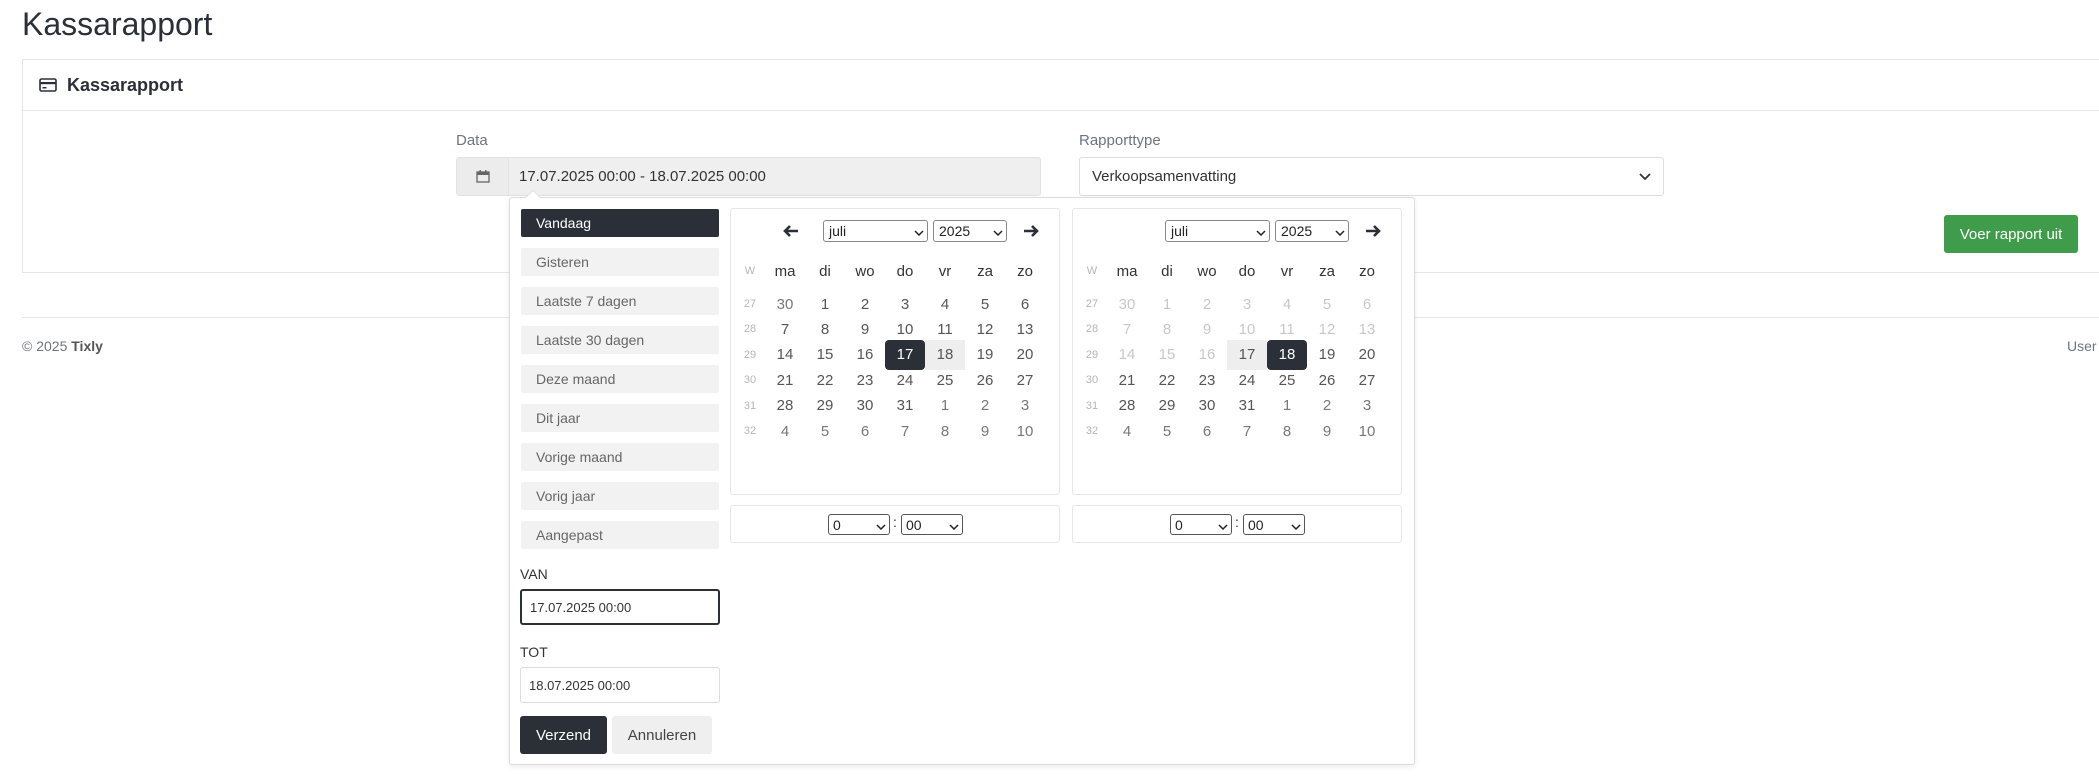 This screenshot has height=782, width=2099. I want to click on left-minute-value: 00, so click(914, 524).